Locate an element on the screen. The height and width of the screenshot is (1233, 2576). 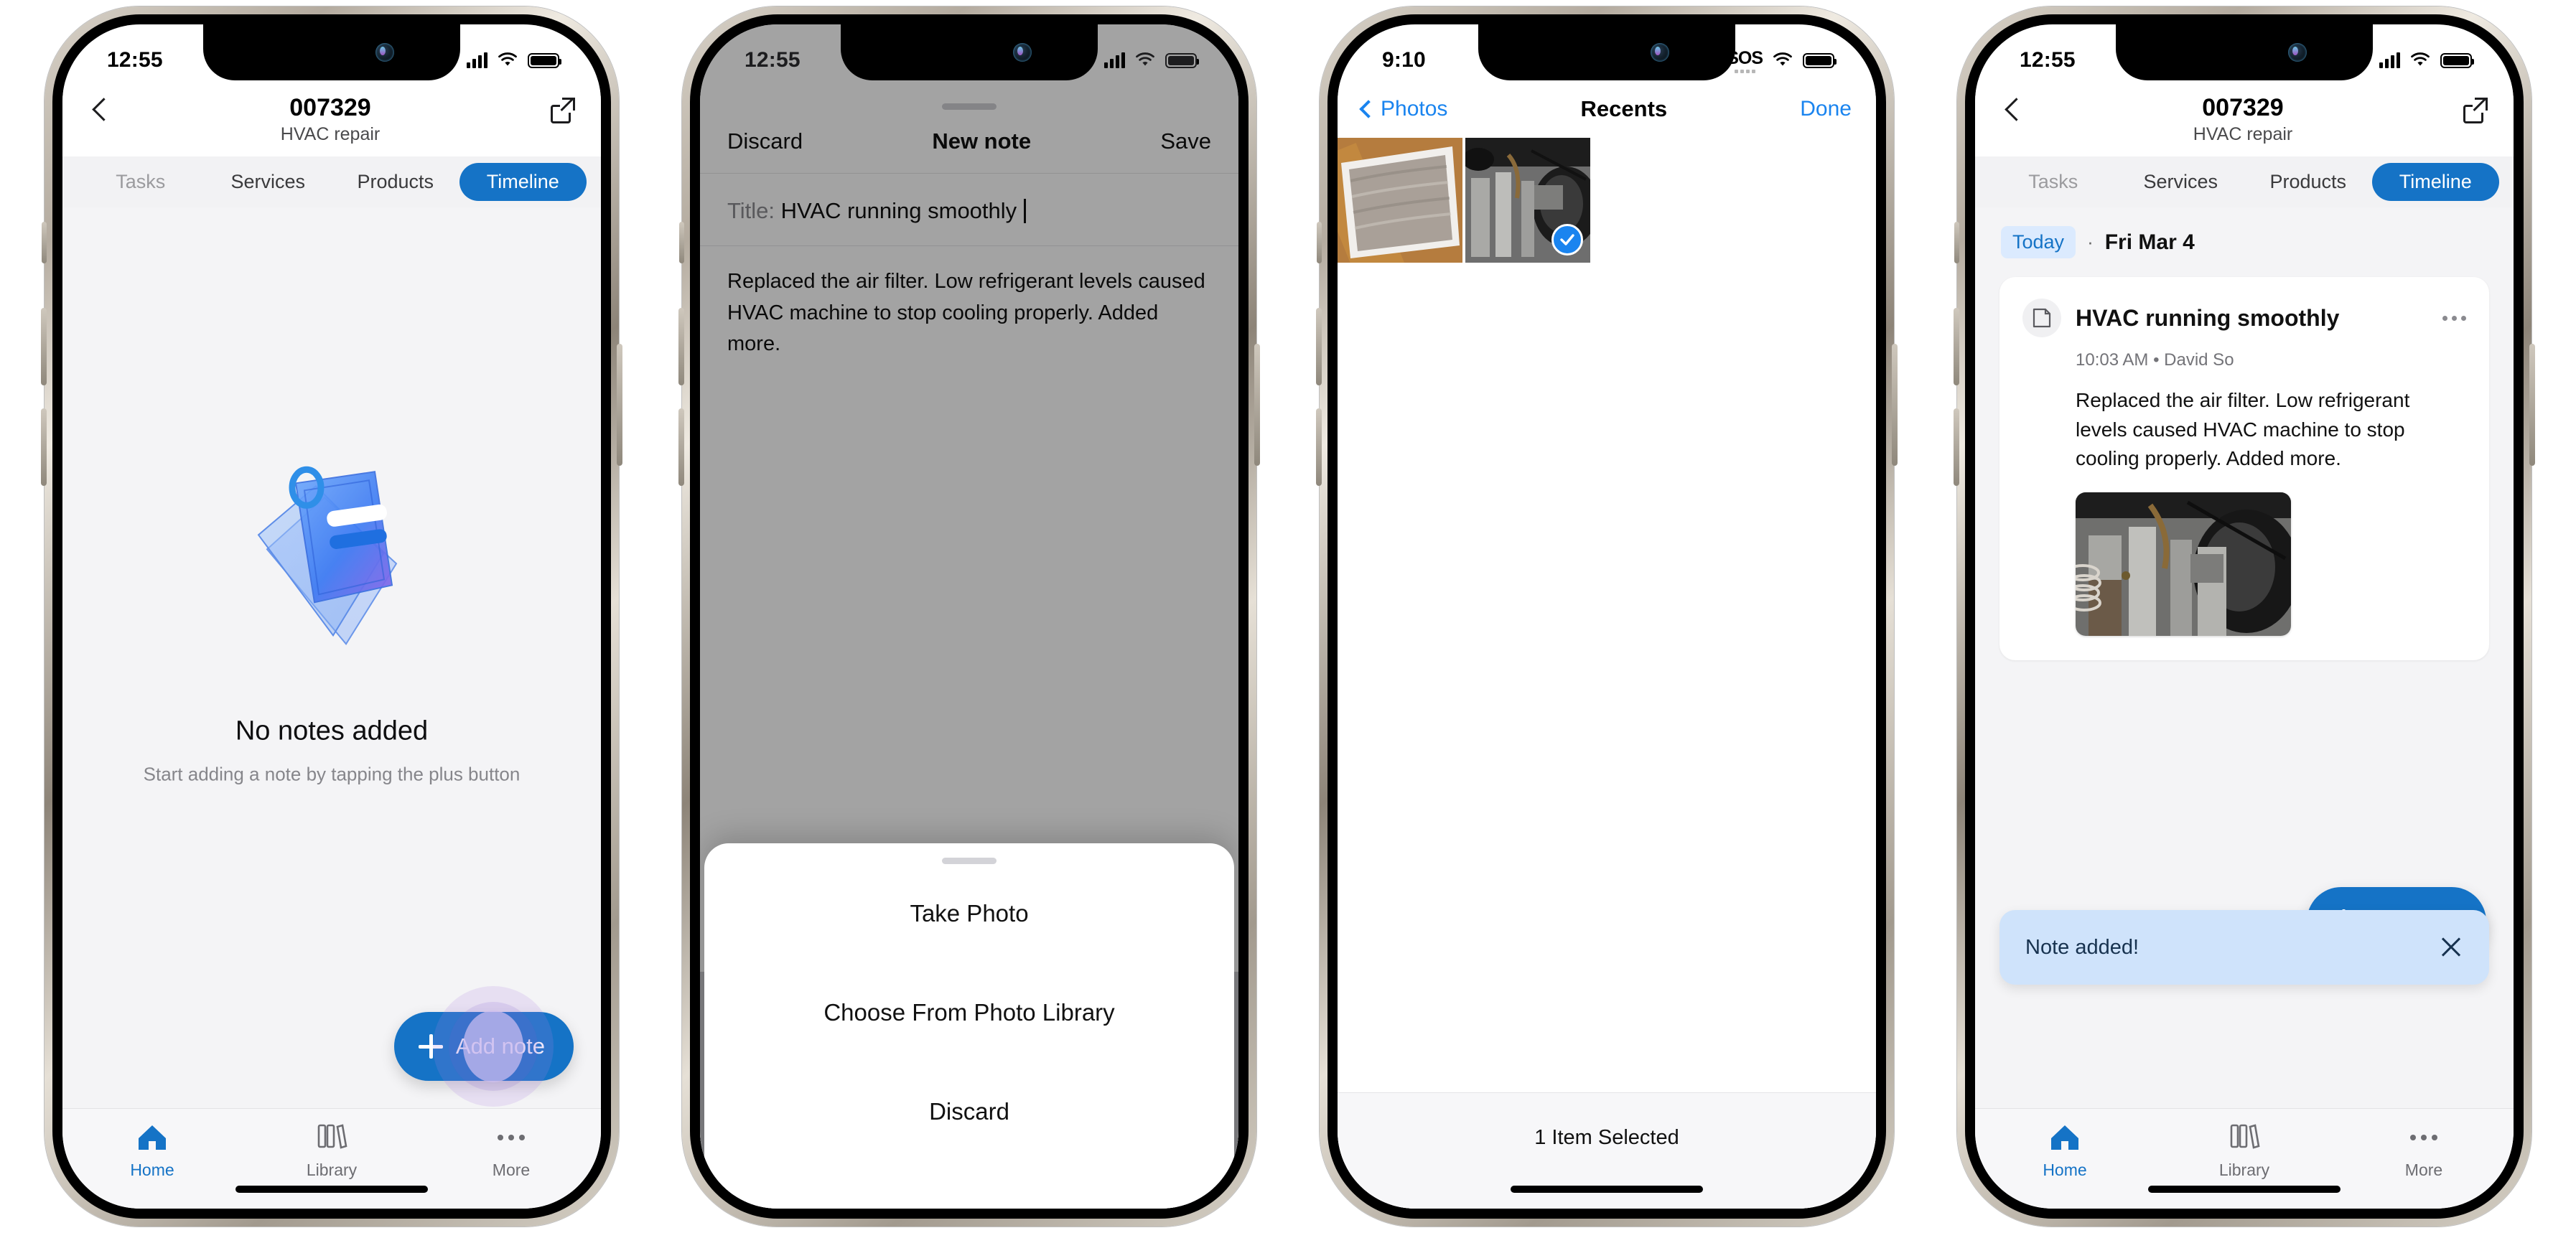
sheet-grabber is located at coordinates (969, 861).